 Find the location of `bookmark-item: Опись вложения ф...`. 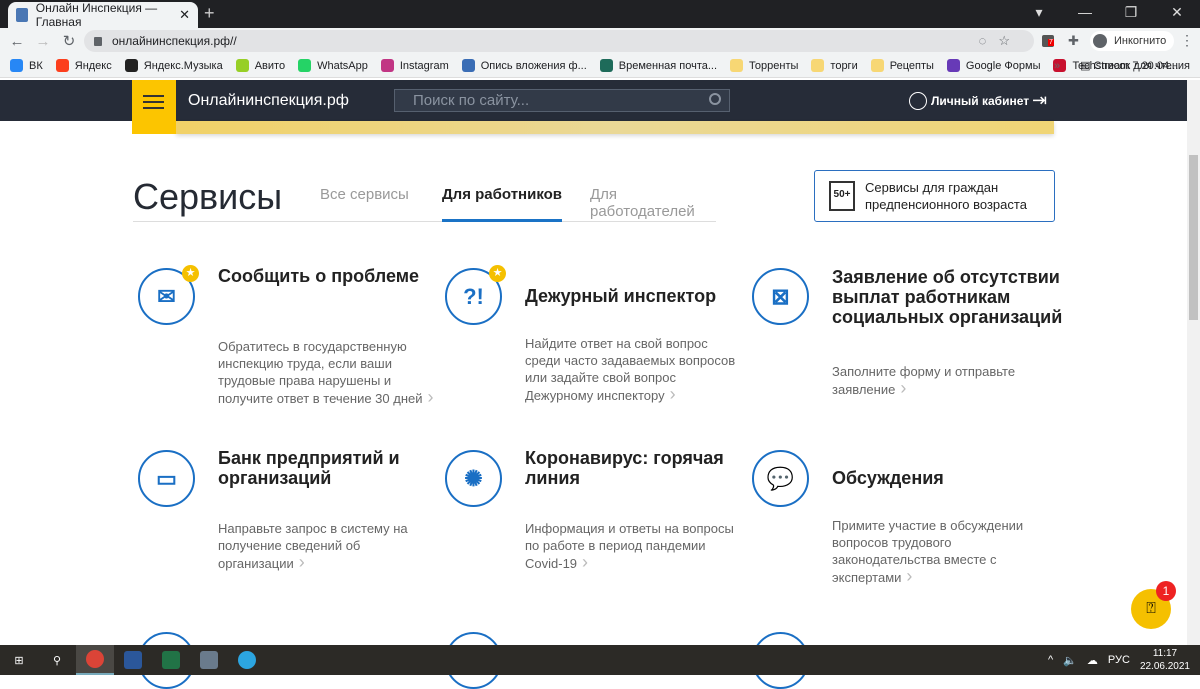

bookmark-item: Опись вложения ф... is located at coordinates (524, 65).